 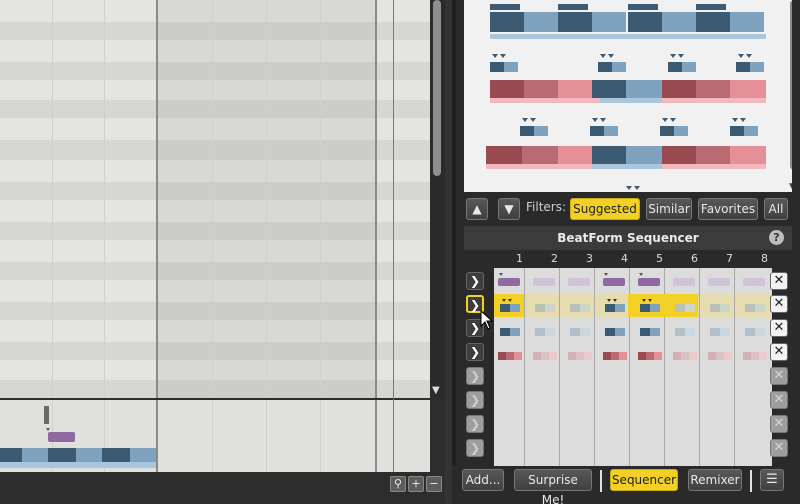 I want to click on row-7-close-button: ✕, so click(x=779, y=424).